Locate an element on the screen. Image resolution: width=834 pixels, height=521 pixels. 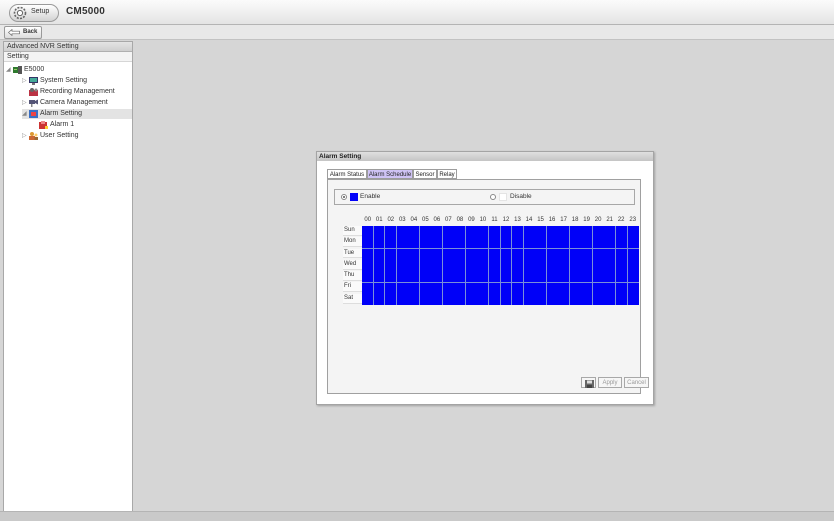
back-button: Back is located at coordinates (23, 32).